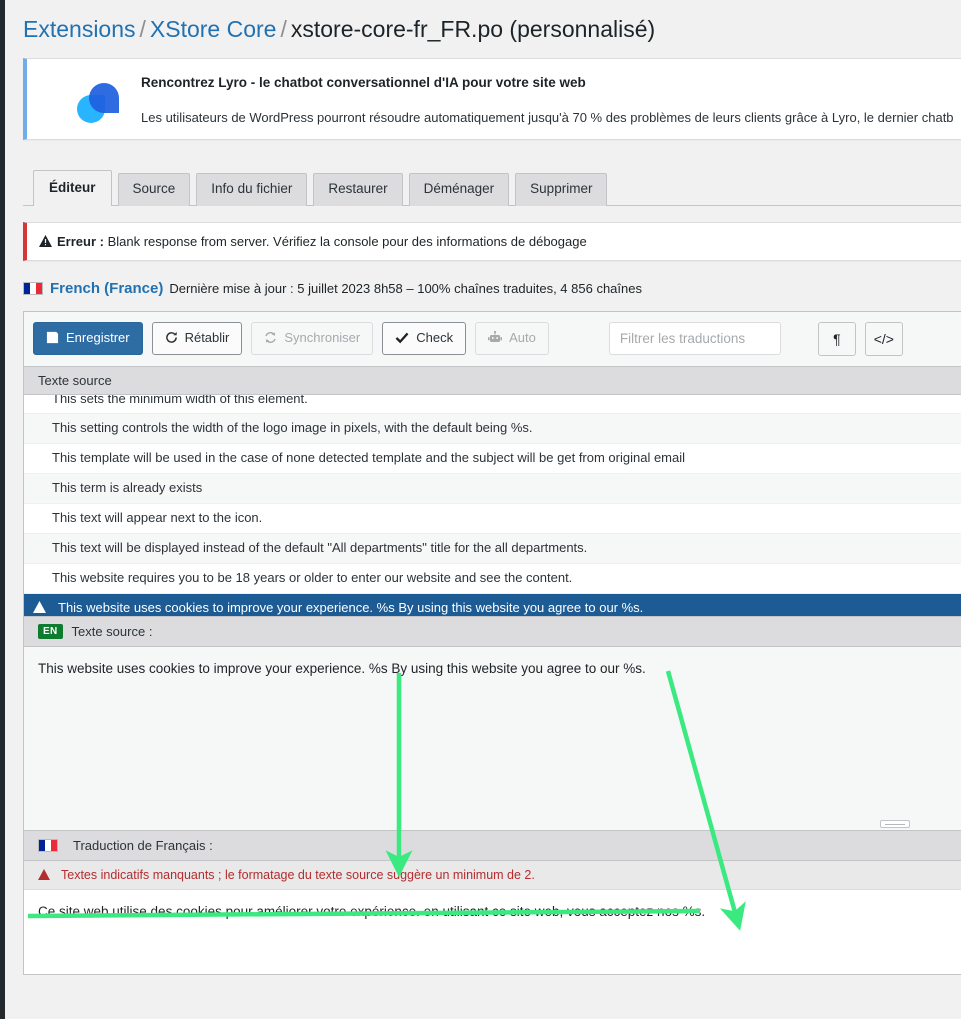 The width and height of the screenshot is (961, 1019). I want to click on language-name: French (France), so click(106, 288).